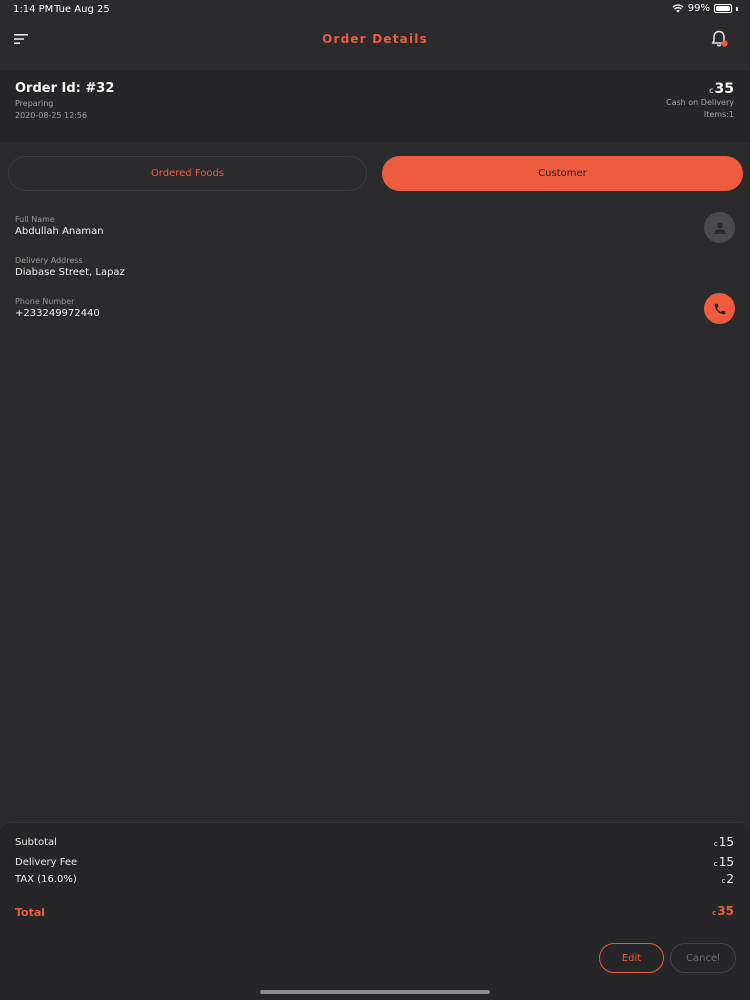  I want to click on battery-percent: 99%, so click(698, 8).